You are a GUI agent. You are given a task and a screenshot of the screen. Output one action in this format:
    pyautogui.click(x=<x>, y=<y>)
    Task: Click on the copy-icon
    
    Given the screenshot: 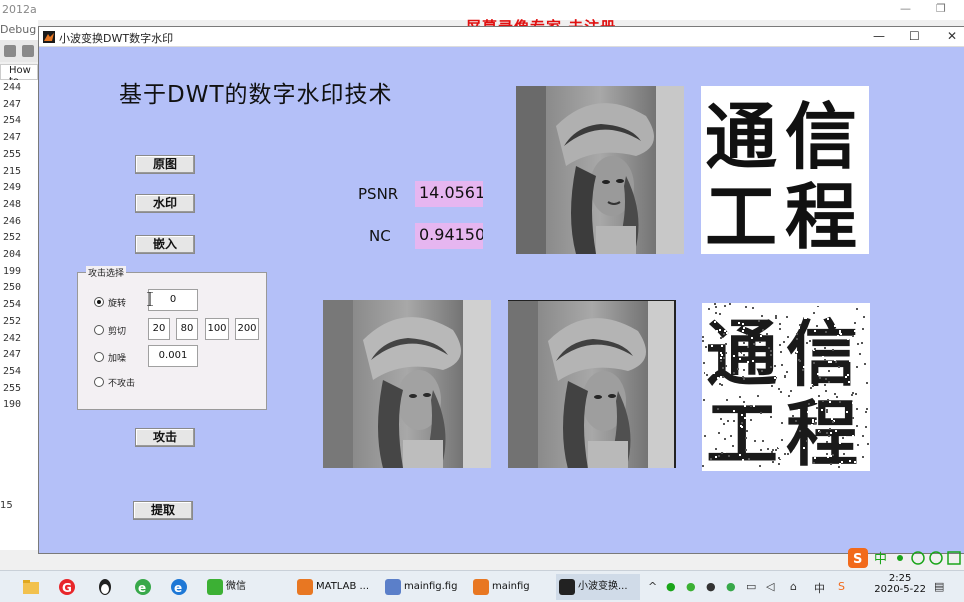 What is the action you would take?
    pyautogui.click(x=10, y=51)
    